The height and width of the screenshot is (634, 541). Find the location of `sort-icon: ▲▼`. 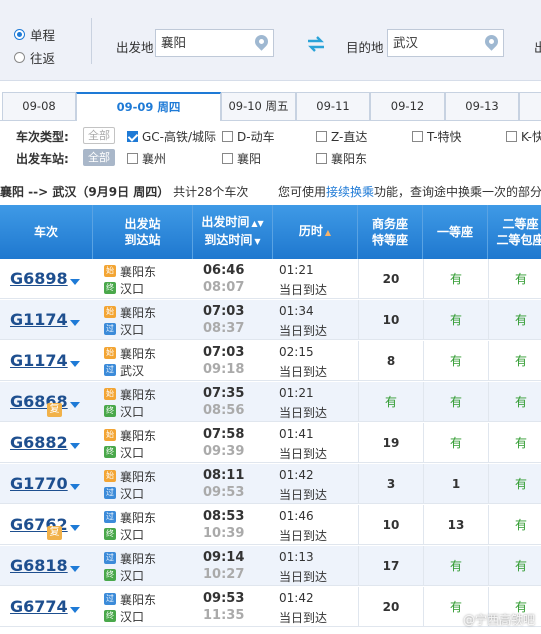

sort-icon: ▲▼ is located at coordinates (257, 223).